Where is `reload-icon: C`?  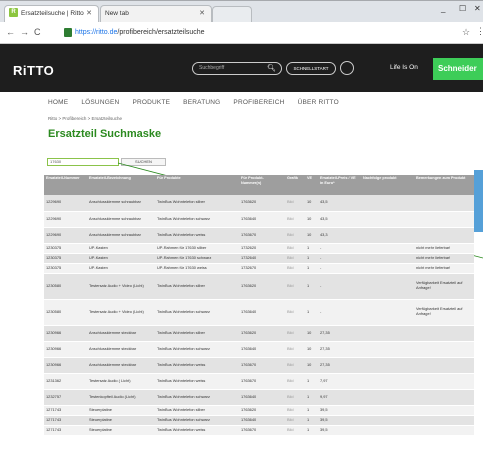
reload-icon: C is located at coordinates (37, 32).